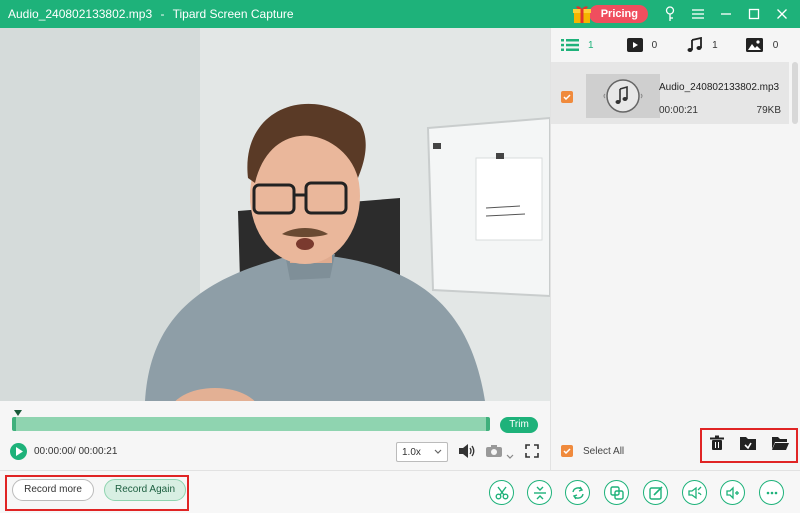 This screenshot has width=800, height=513. I want to click on menu-icon, so click(698, 14).